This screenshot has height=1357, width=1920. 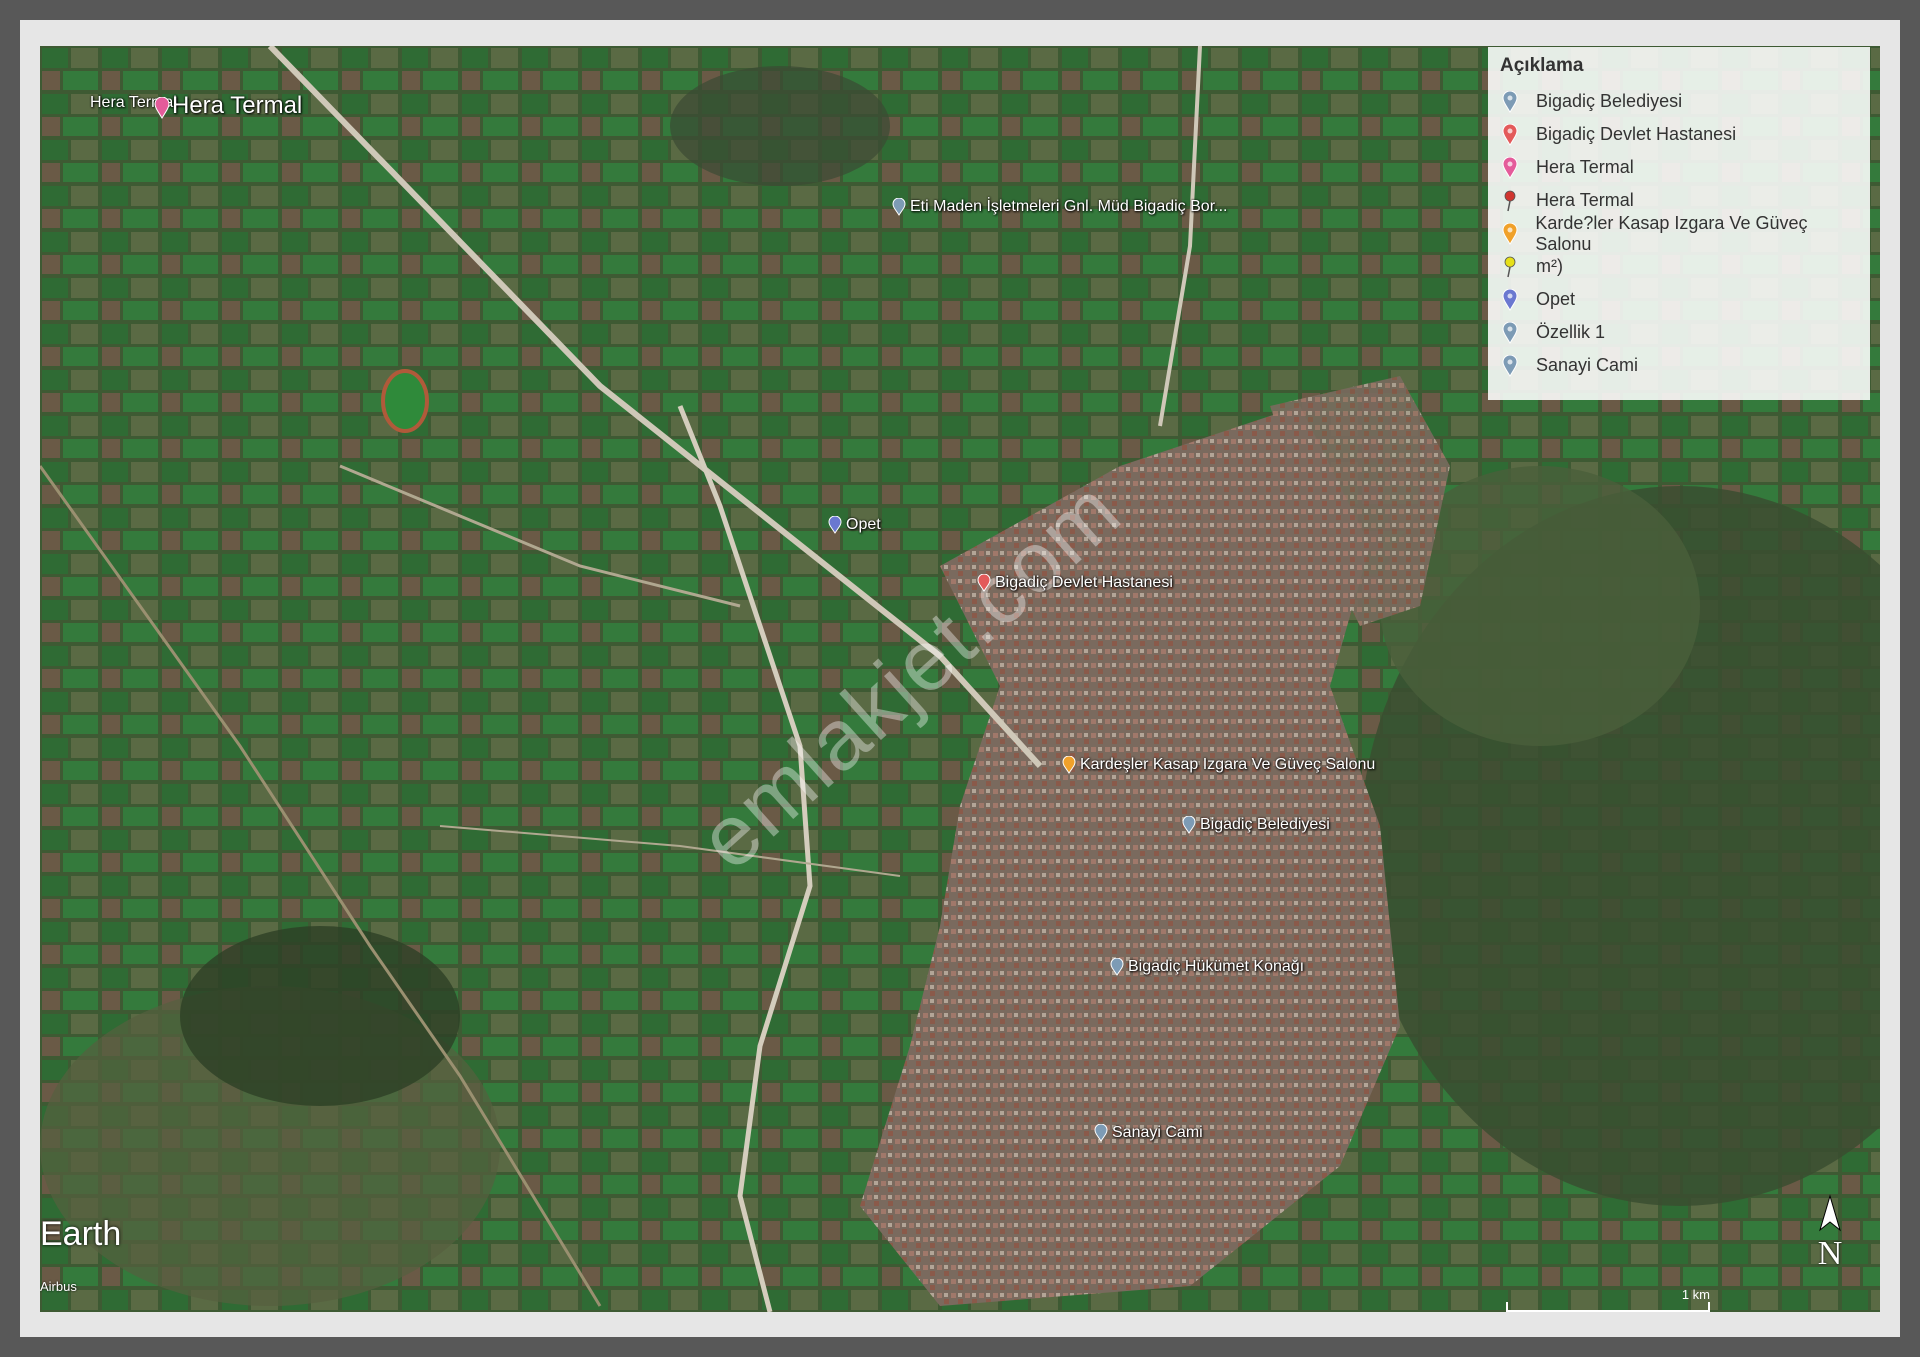 I want to click on yellow-pushpin-icon, so click(x=1511, y=267).